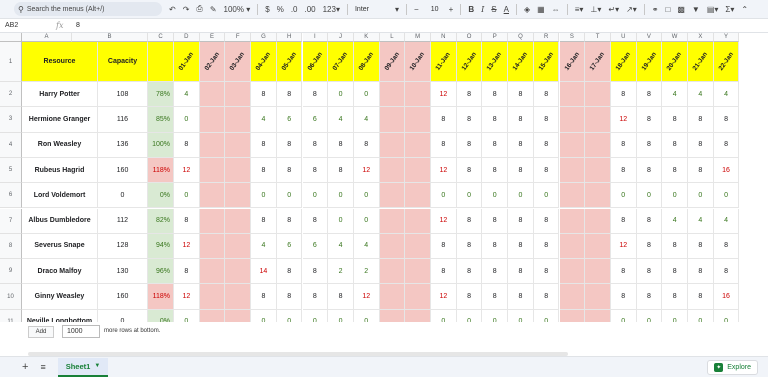  Describe the element at coordinates (726, 37) in the screenshot. I see `column-header: Y` at that location.